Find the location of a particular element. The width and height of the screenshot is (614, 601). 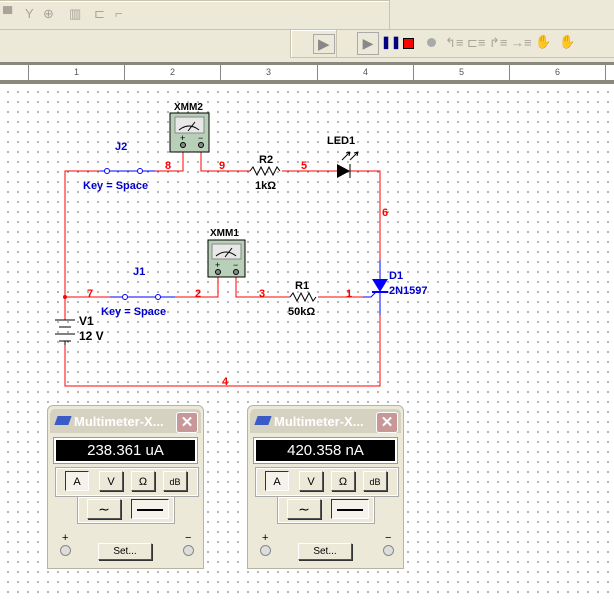

switch-j2 is located at coordinates (127, 171).